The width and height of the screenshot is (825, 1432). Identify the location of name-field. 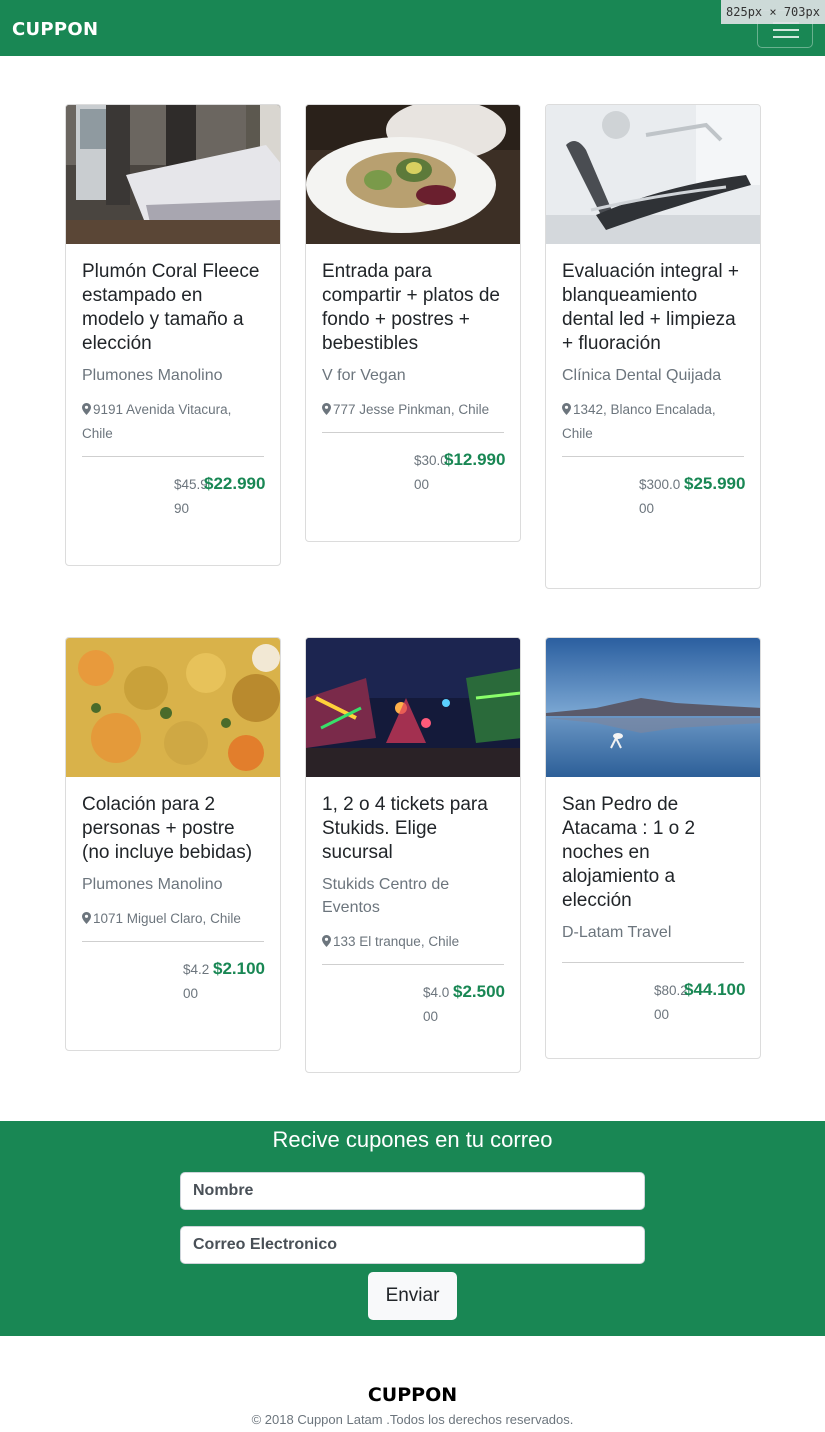
(412, 1191).